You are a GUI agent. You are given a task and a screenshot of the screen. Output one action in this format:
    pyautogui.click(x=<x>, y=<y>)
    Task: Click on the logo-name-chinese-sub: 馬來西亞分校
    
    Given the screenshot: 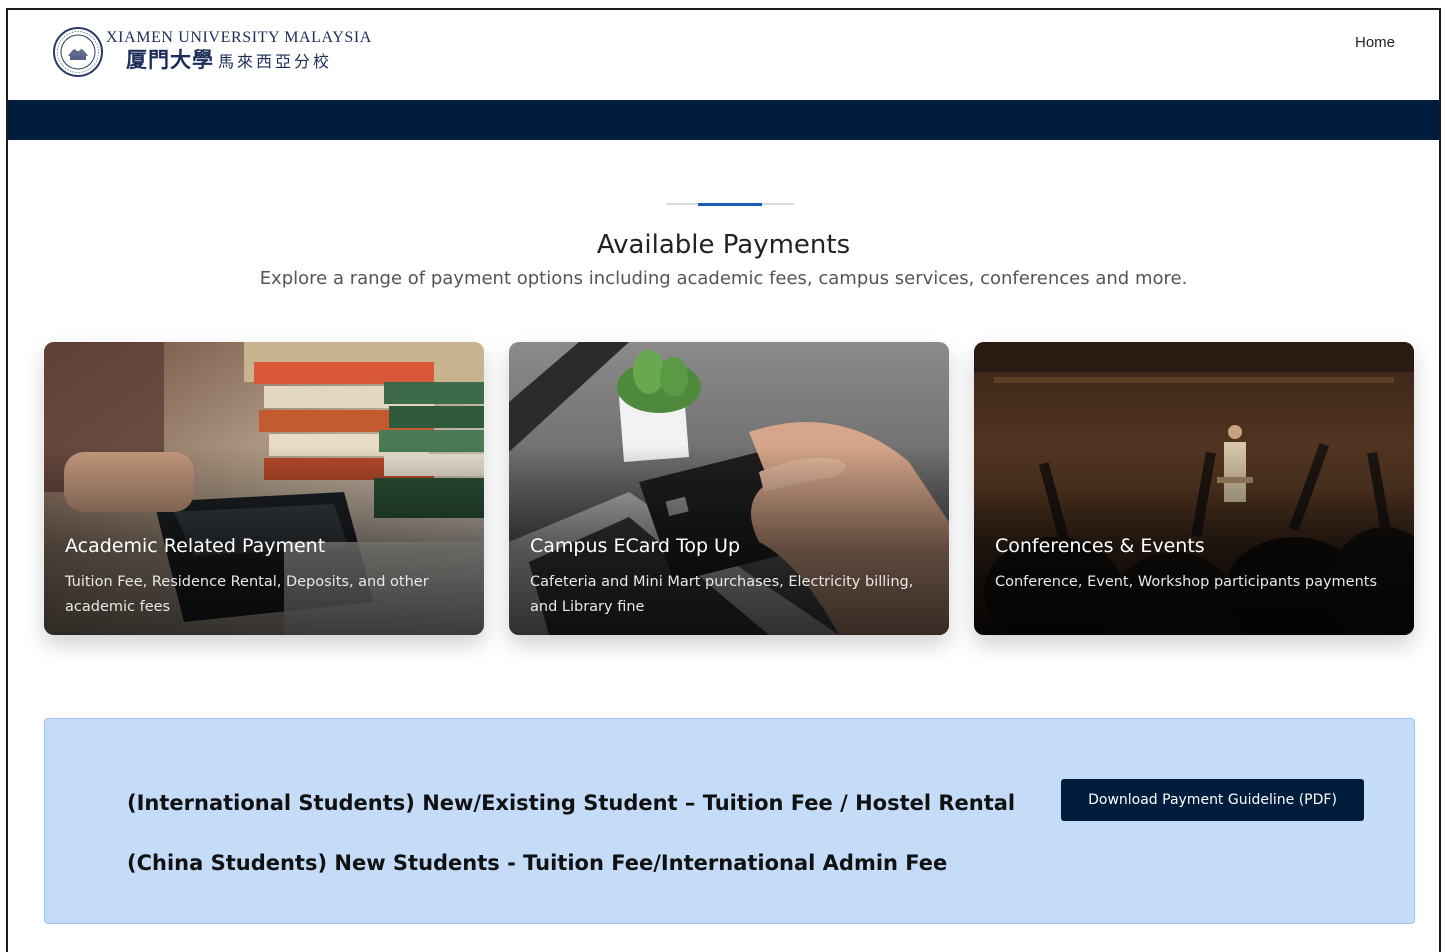 What is the action you would take?
    pyautogui.click(x=275, y=61)
    